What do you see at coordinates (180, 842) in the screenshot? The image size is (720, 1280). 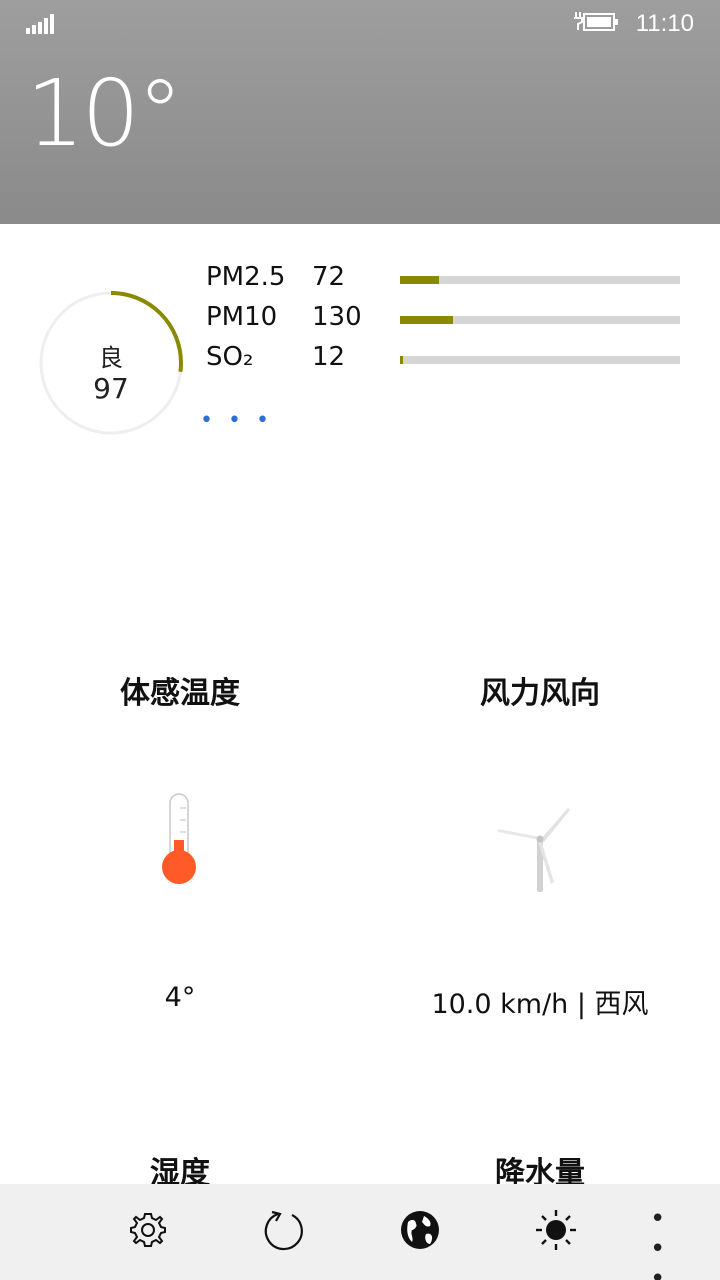 I see `thermometer-icon` at bounding box center [180, 842].